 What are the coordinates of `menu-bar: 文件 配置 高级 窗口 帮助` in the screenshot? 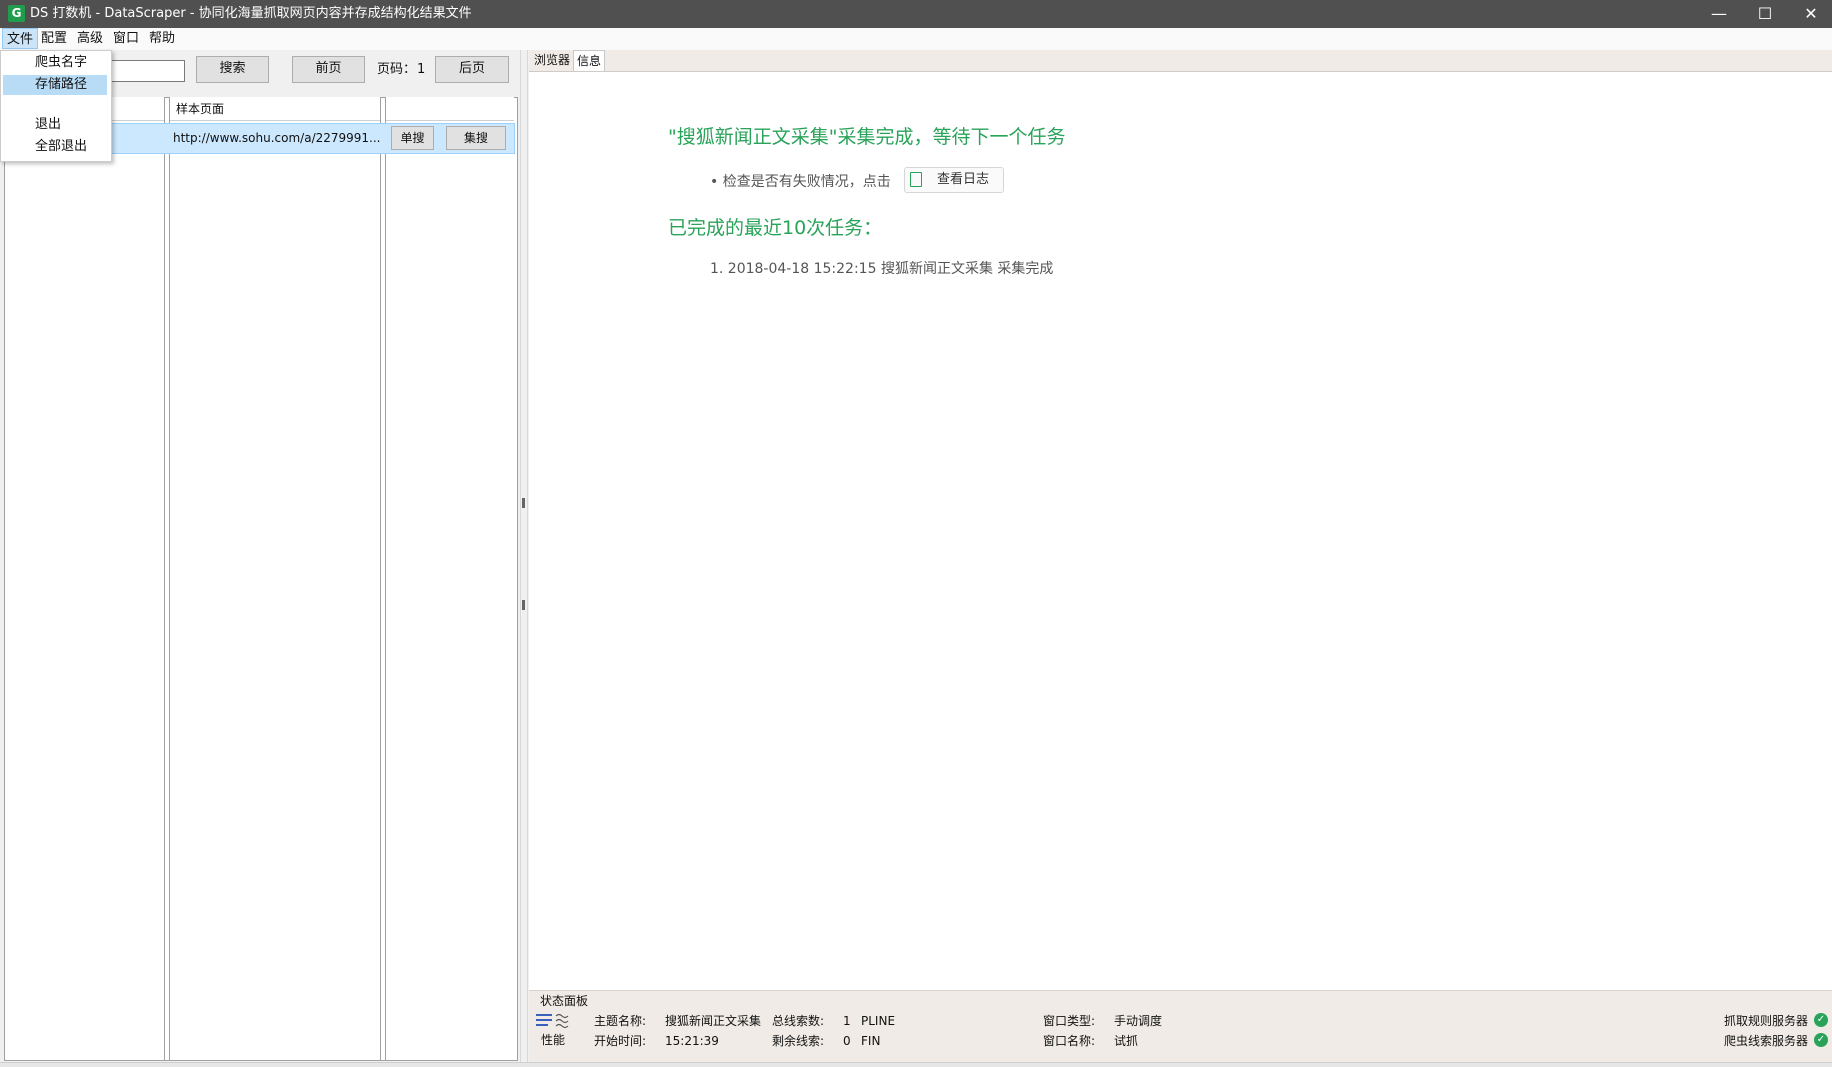 It's located at (916, 39).